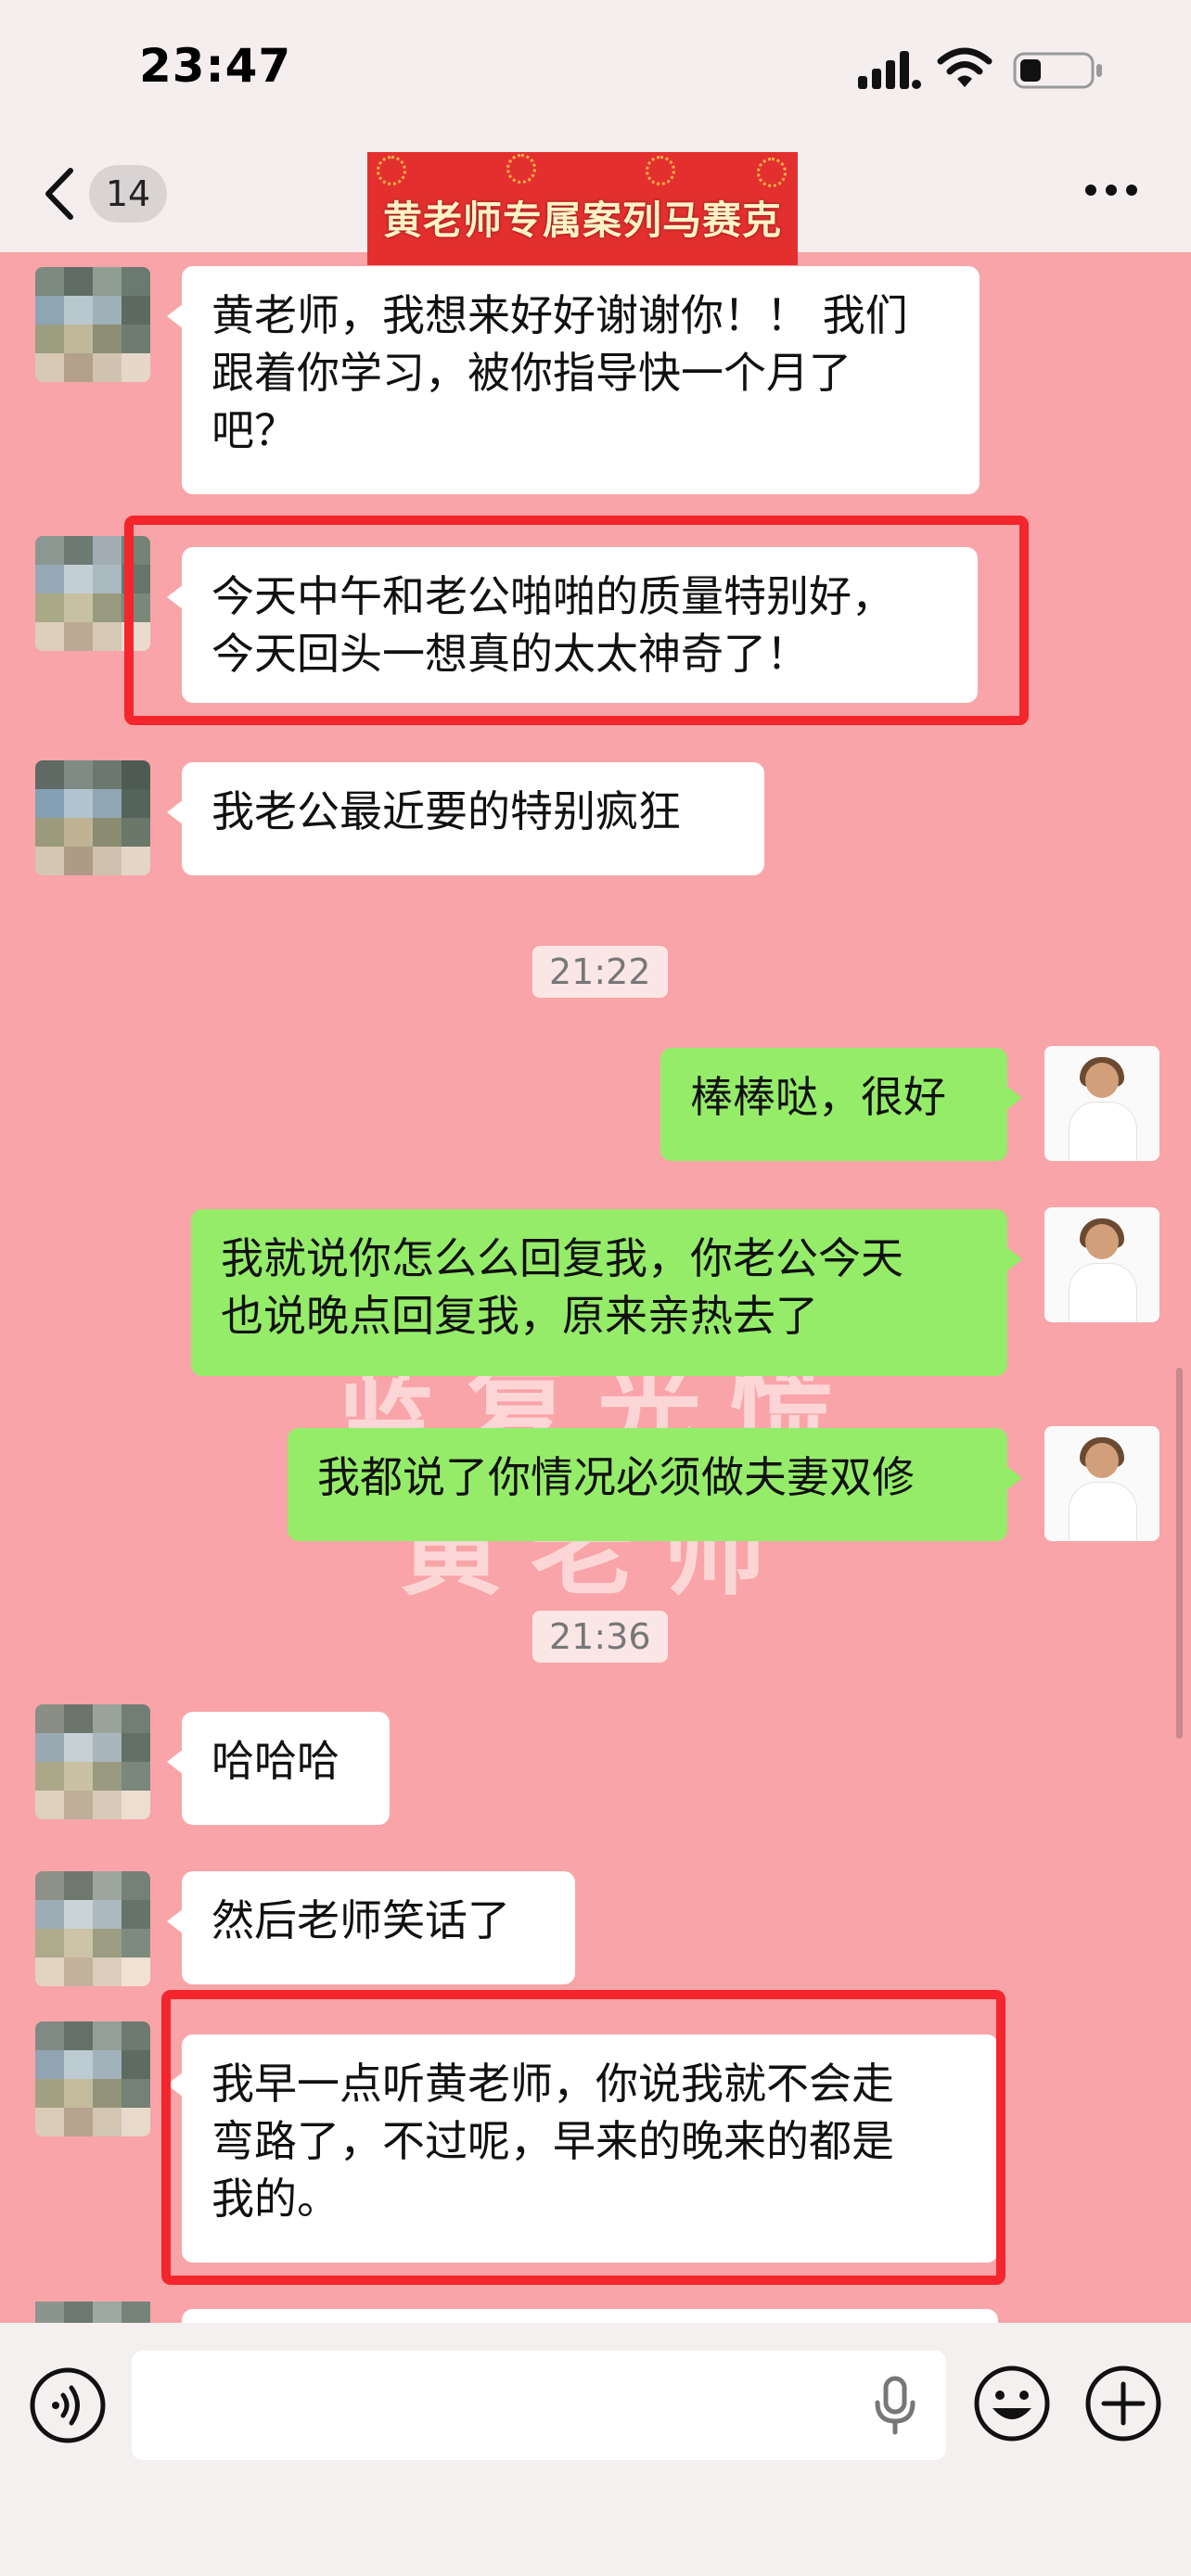 The image size is (1191, 2576). Describe the element at coordinates (600, 1637) in the screenshot. I see `timestamp: 21:36` at that location.